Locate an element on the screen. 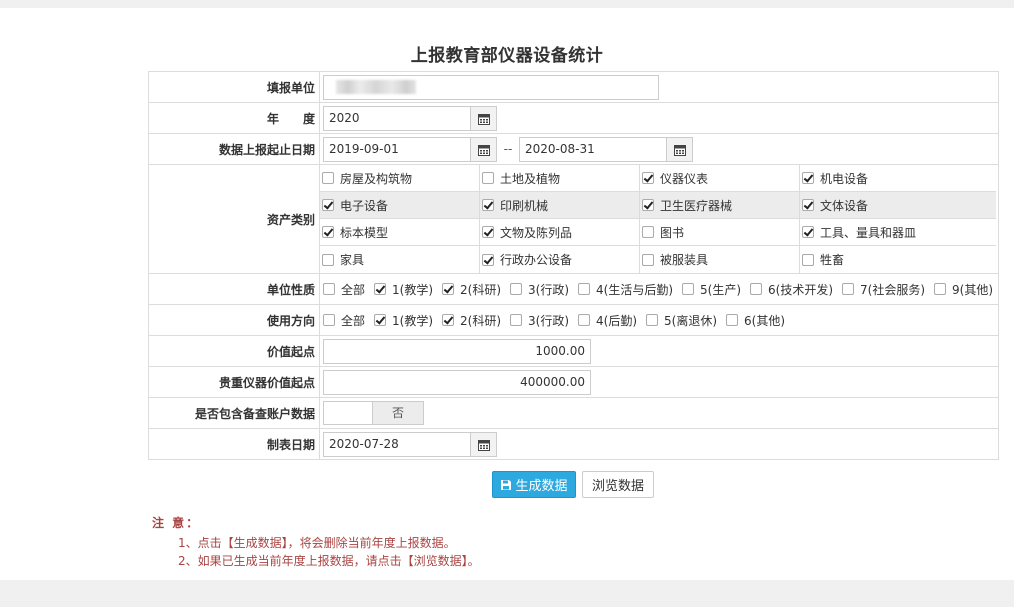 This screenshot has height=607, width=1014. asset-option: 工具、量具和器皿 is located at coordinates (898, 232).